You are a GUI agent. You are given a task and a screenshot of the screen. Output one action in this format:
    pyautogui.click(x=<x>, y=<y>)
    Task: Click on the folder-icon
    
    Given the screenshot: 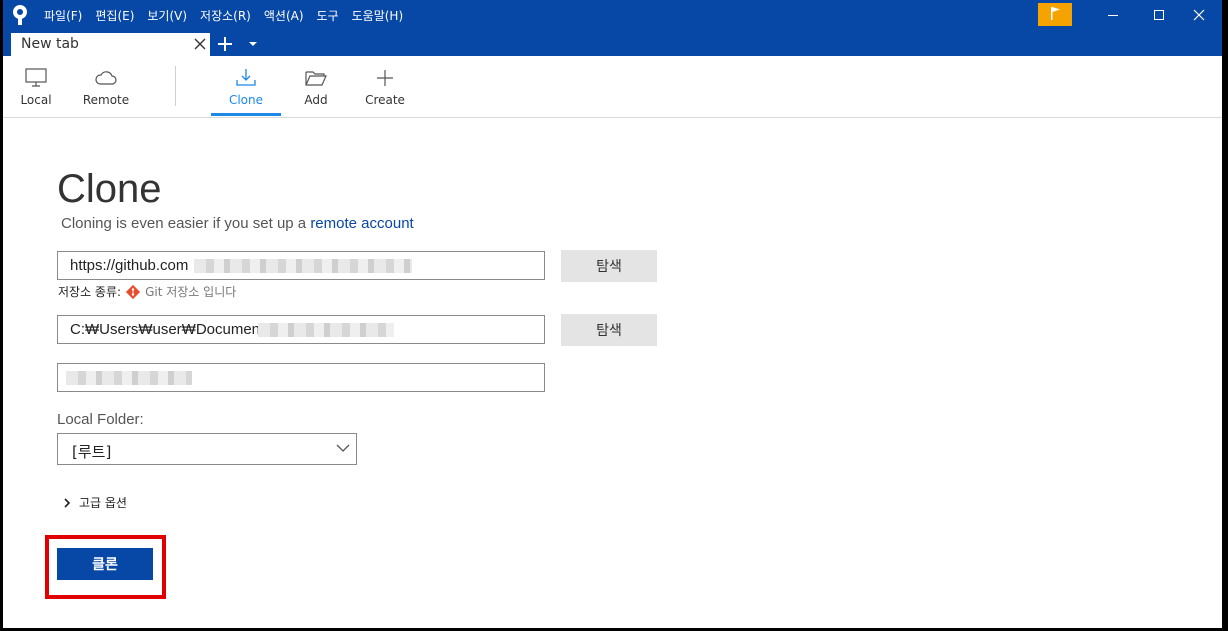 What is the action you would take?
    pyautogui.click(x=316, y=78)
    